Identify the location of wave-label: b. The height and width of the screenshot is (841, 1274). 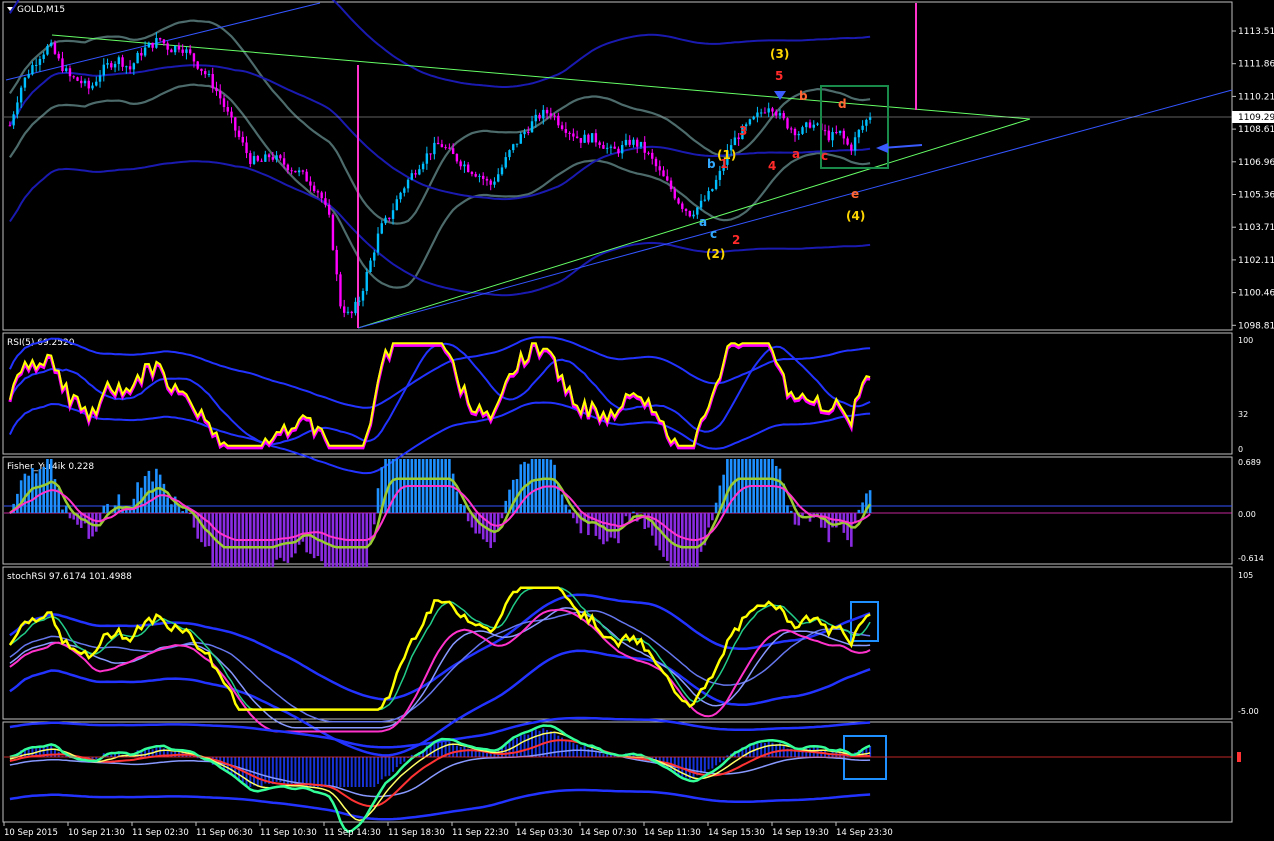
(711, 164).